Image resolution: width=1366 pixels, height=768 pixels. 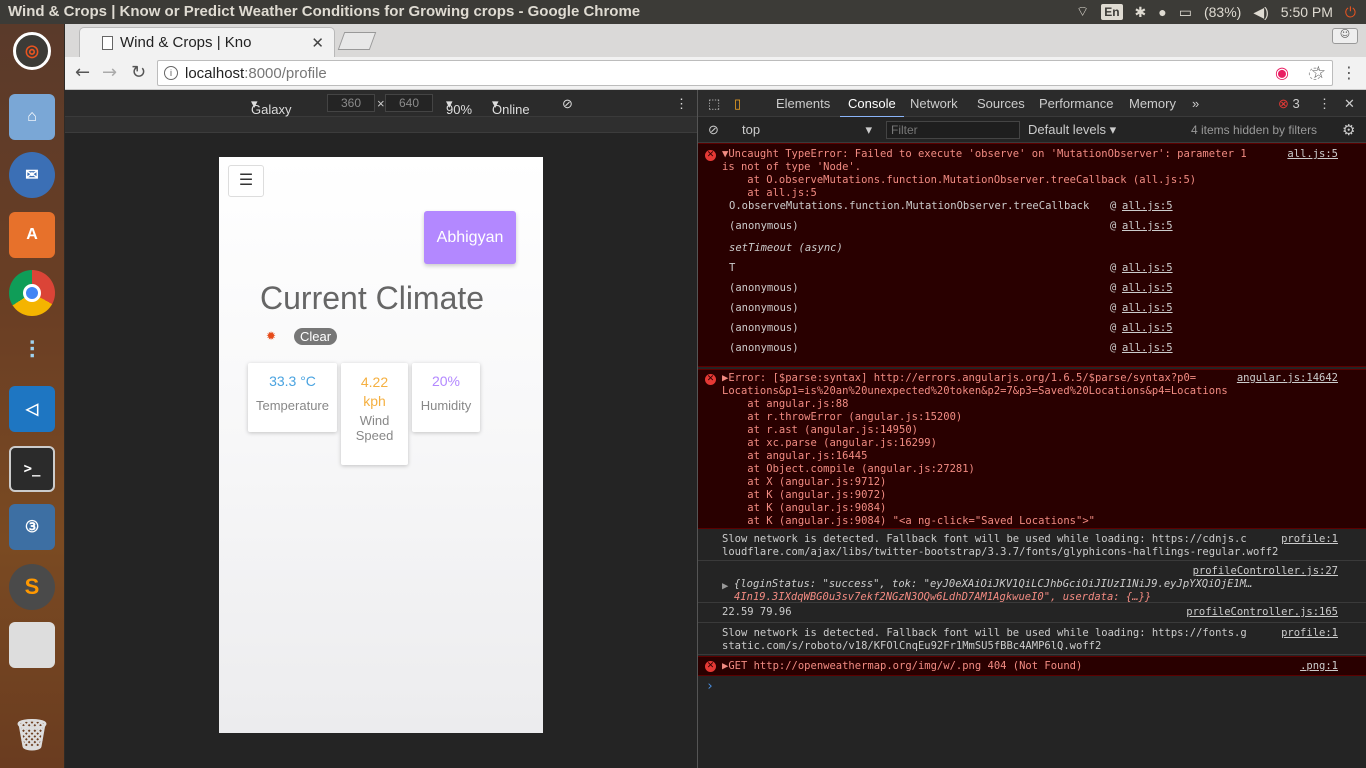 I want to click on clock: 5:50 PM, so click(x=1307, y=12).